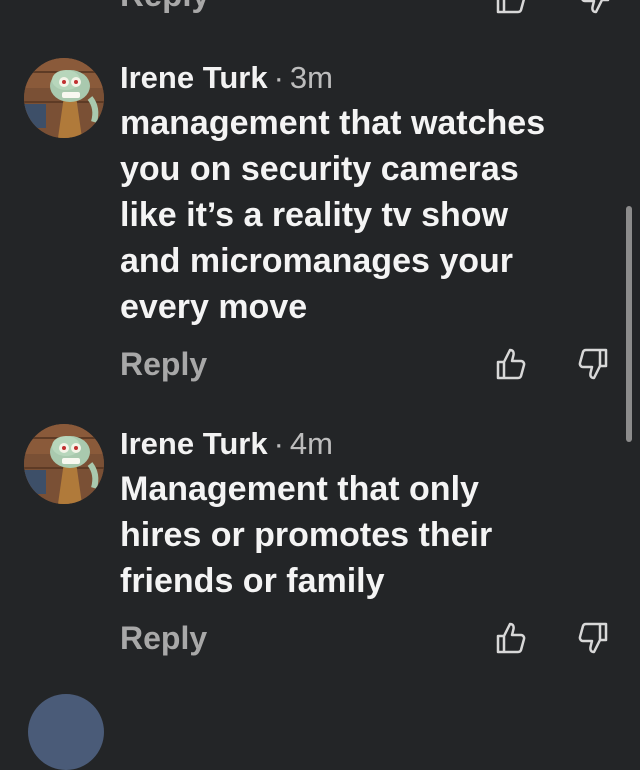 The image size is (640, 770). What do you see at coordinates (165, 7) in the screenshot?
I see `previous-reply-button: Reply` at bounding box center [165, 7].